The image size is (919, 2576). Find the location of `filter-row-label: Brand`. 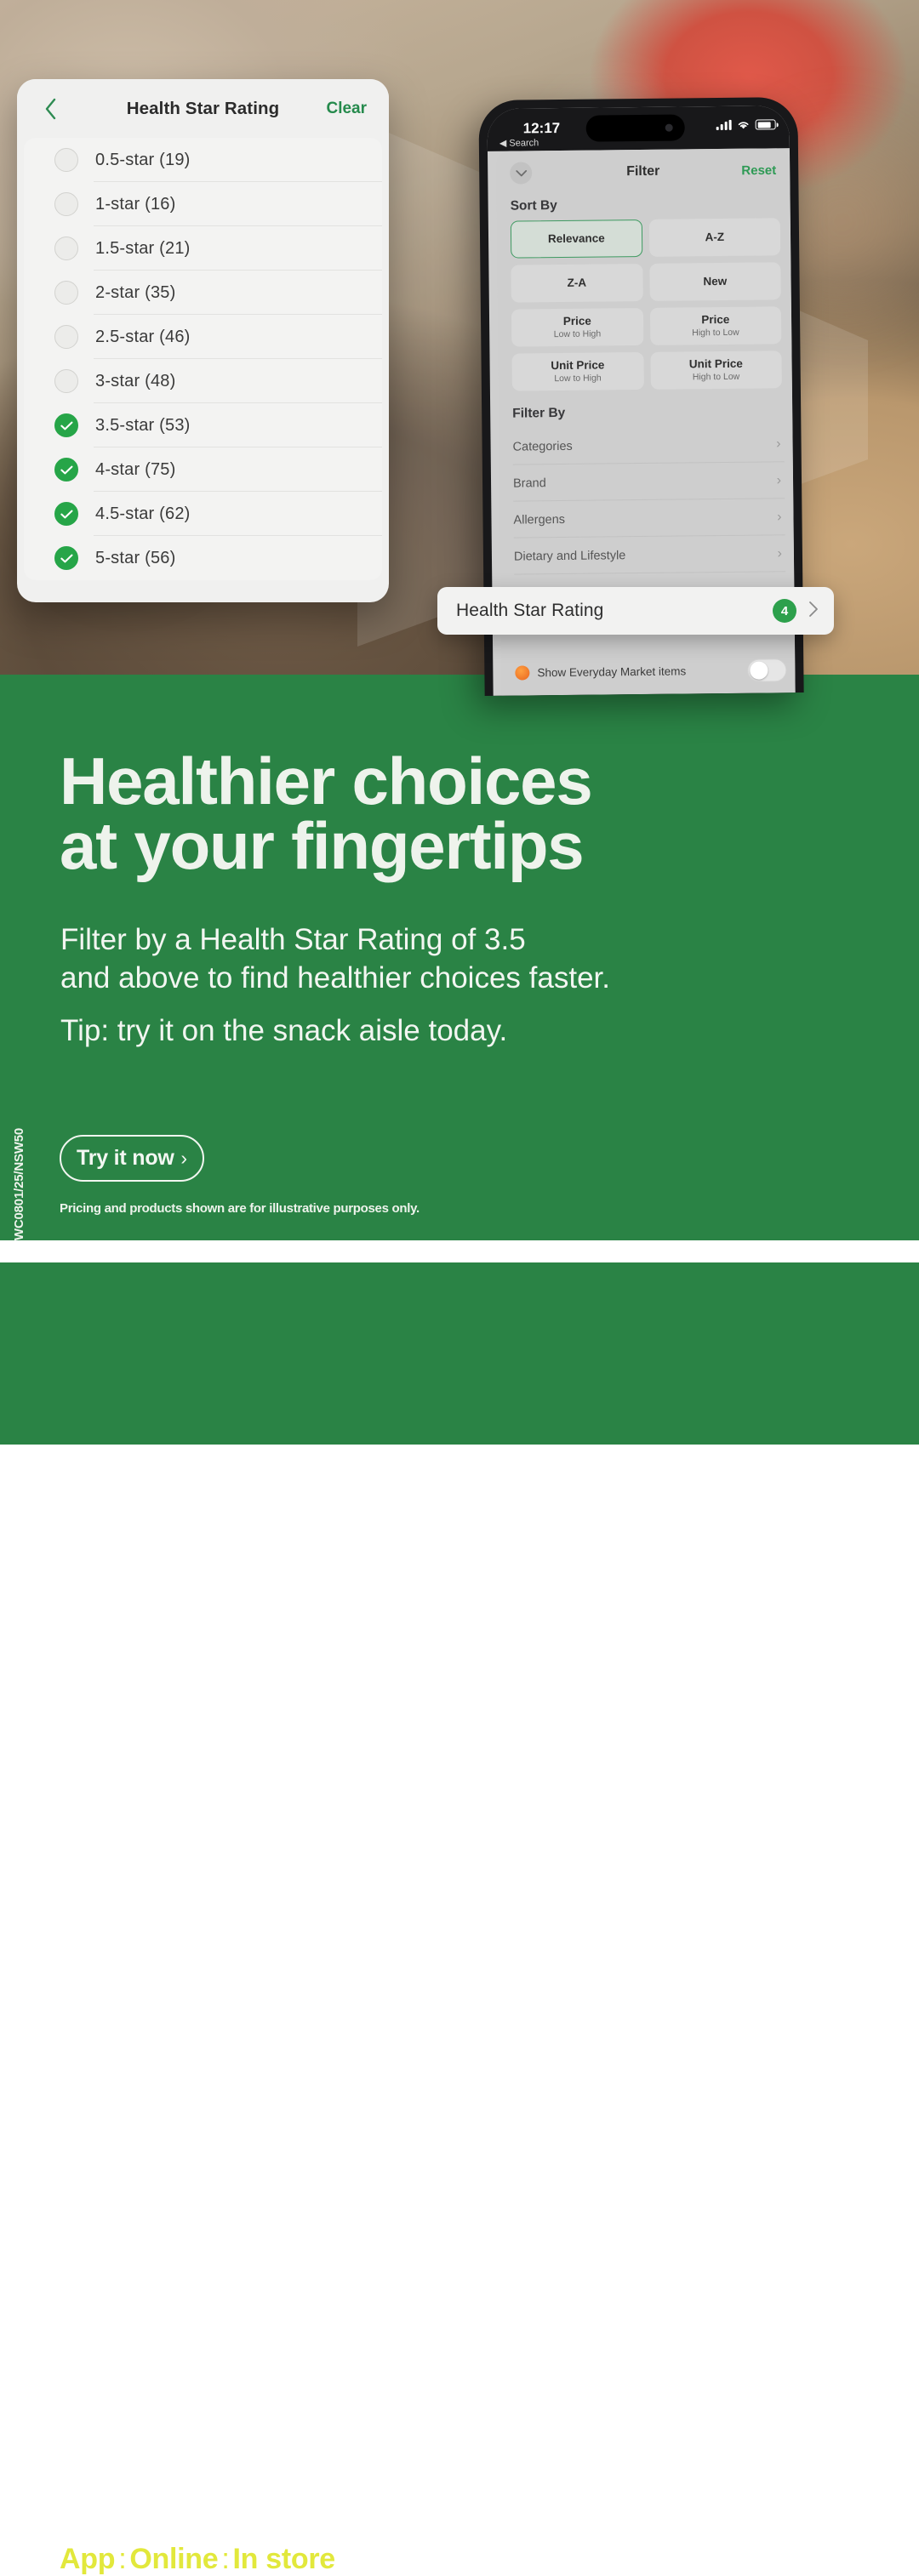

filter-row-label: Brand is located at coordinates (529, 483).